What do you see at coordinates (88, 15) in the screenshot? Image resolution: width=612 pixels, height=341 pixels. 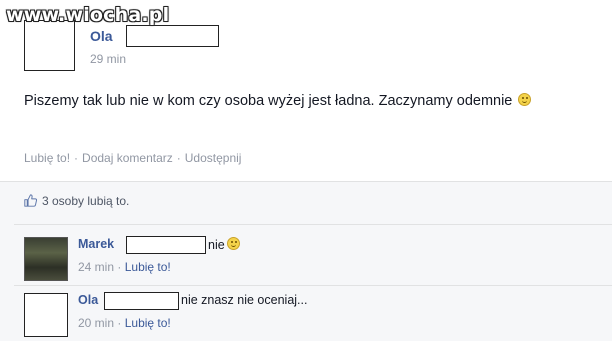 I see `watermark: www.wiocha.pl` at bounding box center [88, 15].